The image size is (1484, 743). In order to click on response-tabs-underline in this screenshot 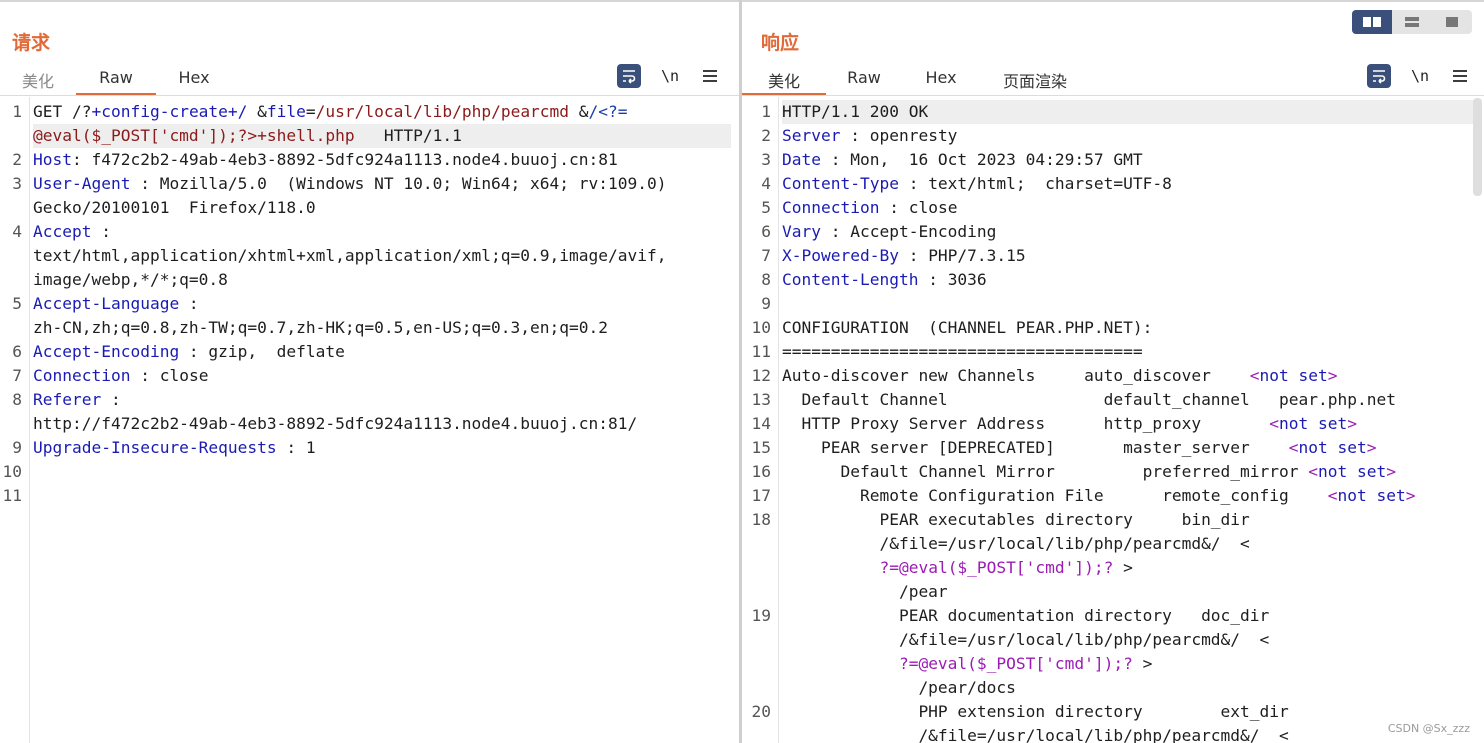, I will do `click(1113, 95)`.